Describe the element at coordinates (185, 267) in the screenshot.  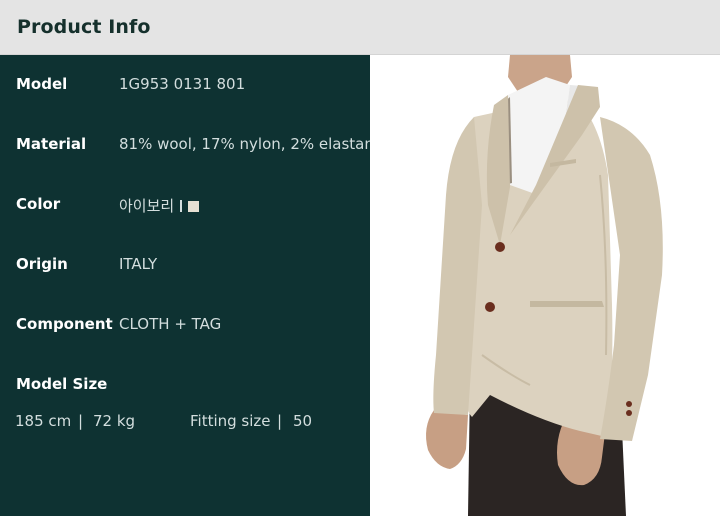
I see `spec-row-origin: Origin ITALY` at that location.